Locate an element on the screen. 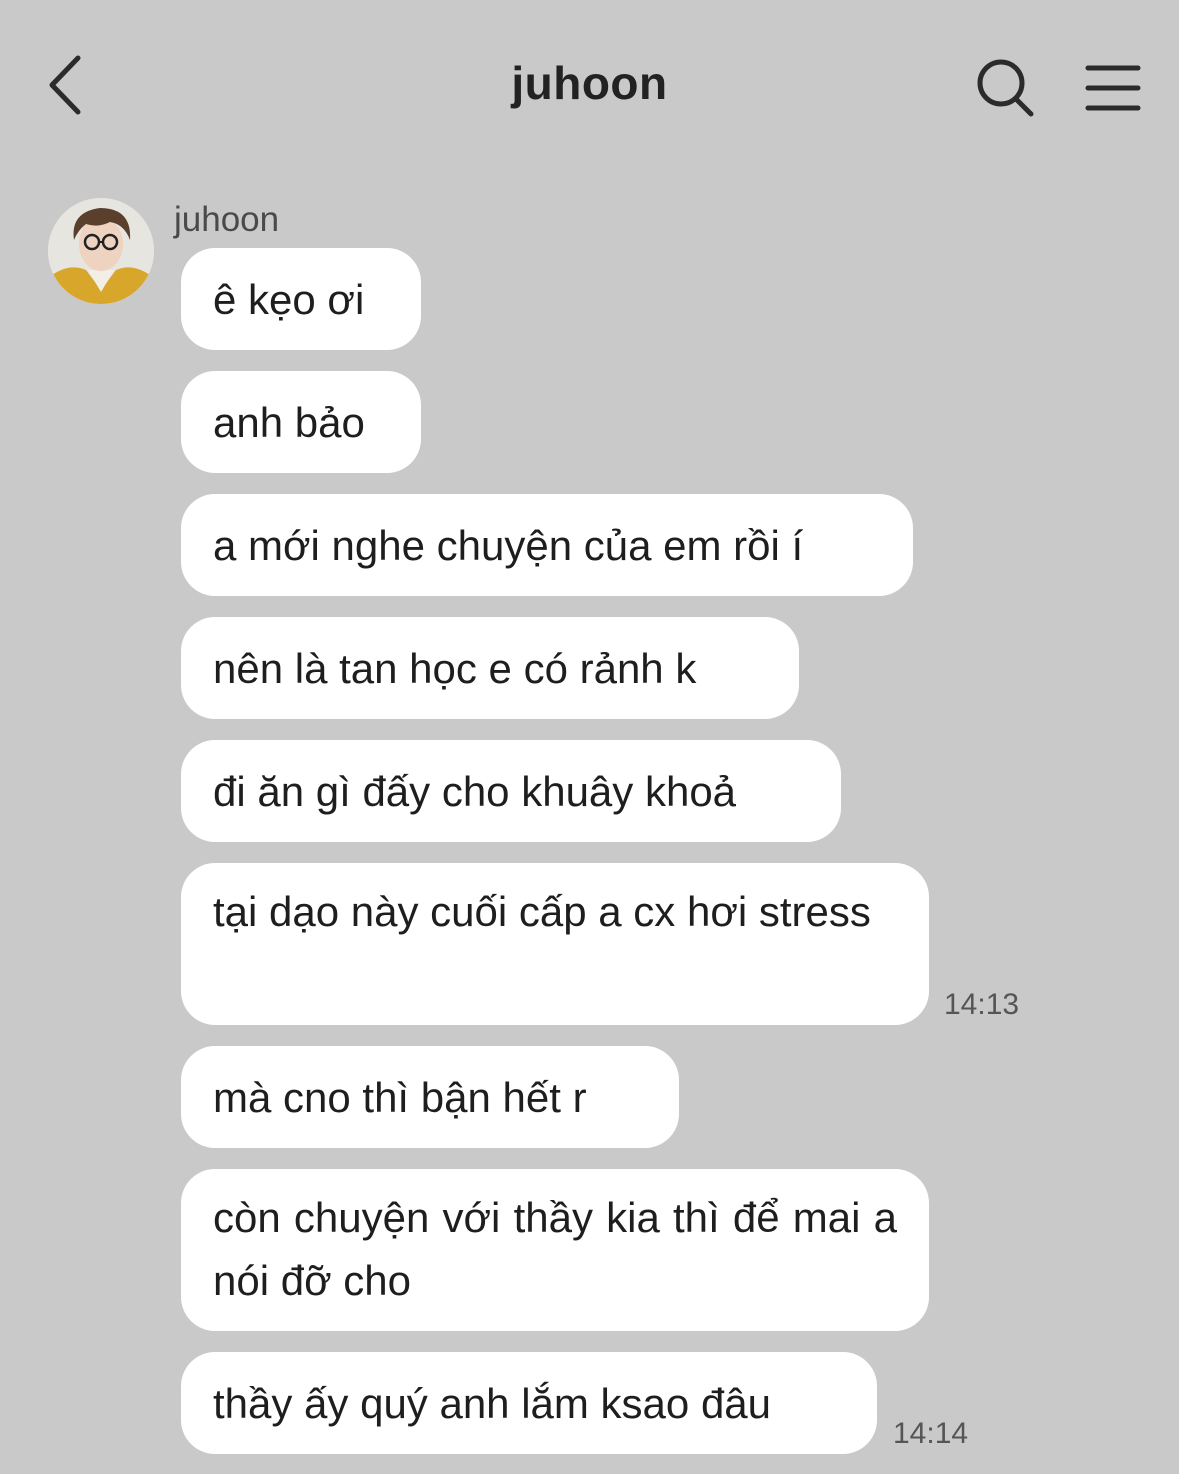 This screenshot has height=1474, width=1179. message-text: anh bảo is located at coordinates (289, 422).